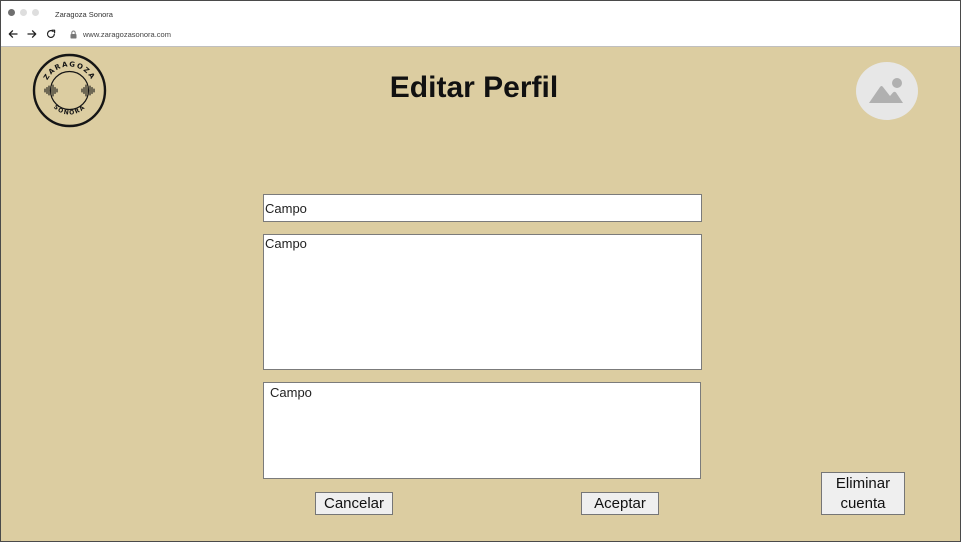  Describe the element at coordinates (863, 483) in the screenshot. I see `delete-account-label-line1: Eliminar` at that location.